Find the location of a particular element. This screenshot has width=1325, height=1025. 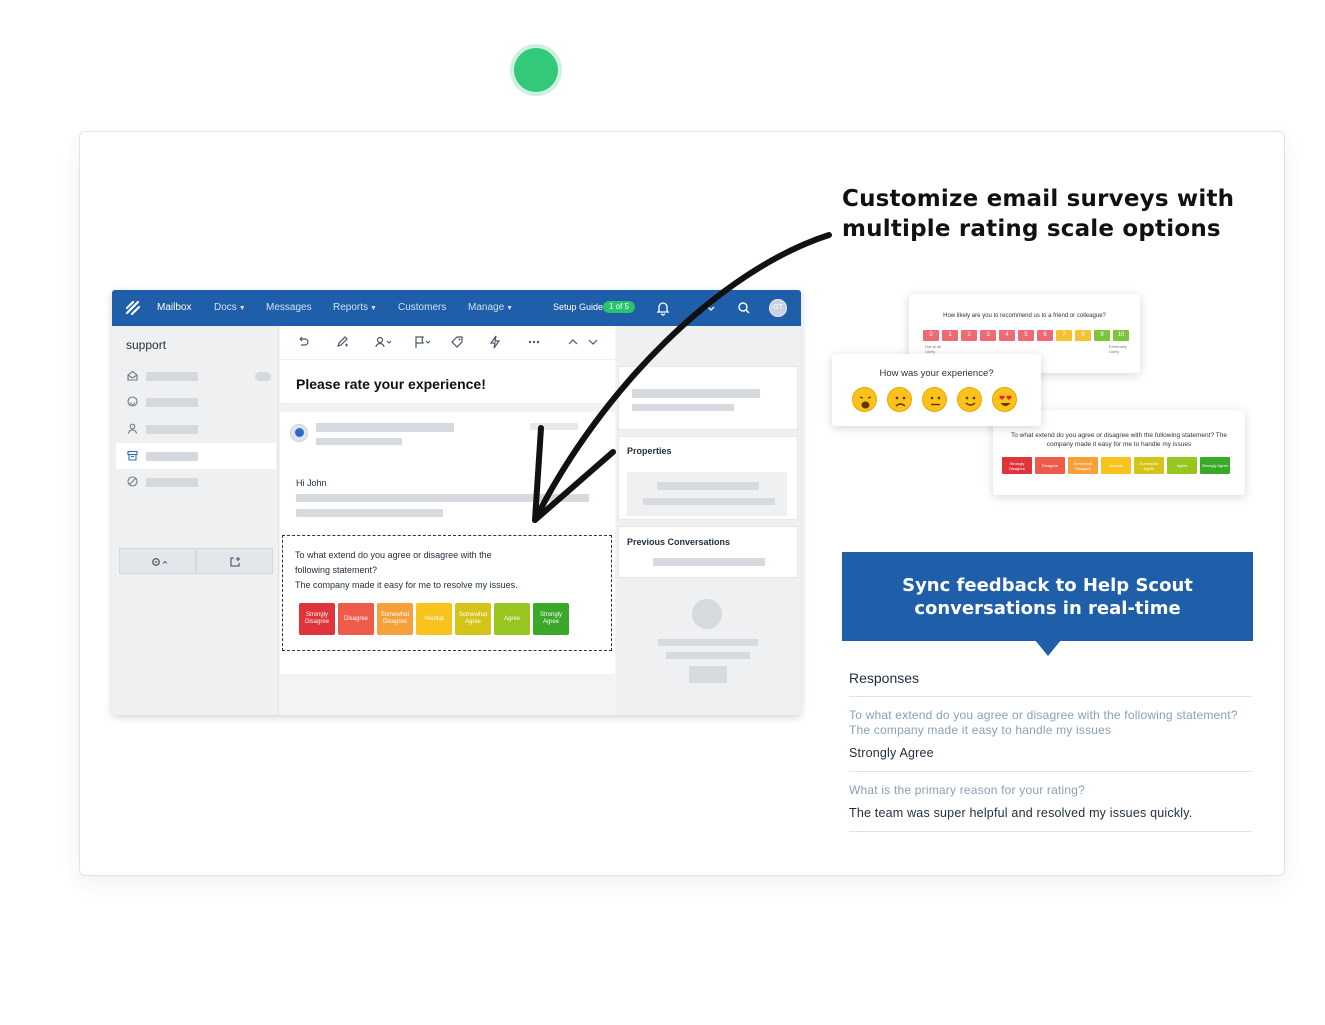

conversation-subject: Please rate your experience! is located at coordinates (447, 382).